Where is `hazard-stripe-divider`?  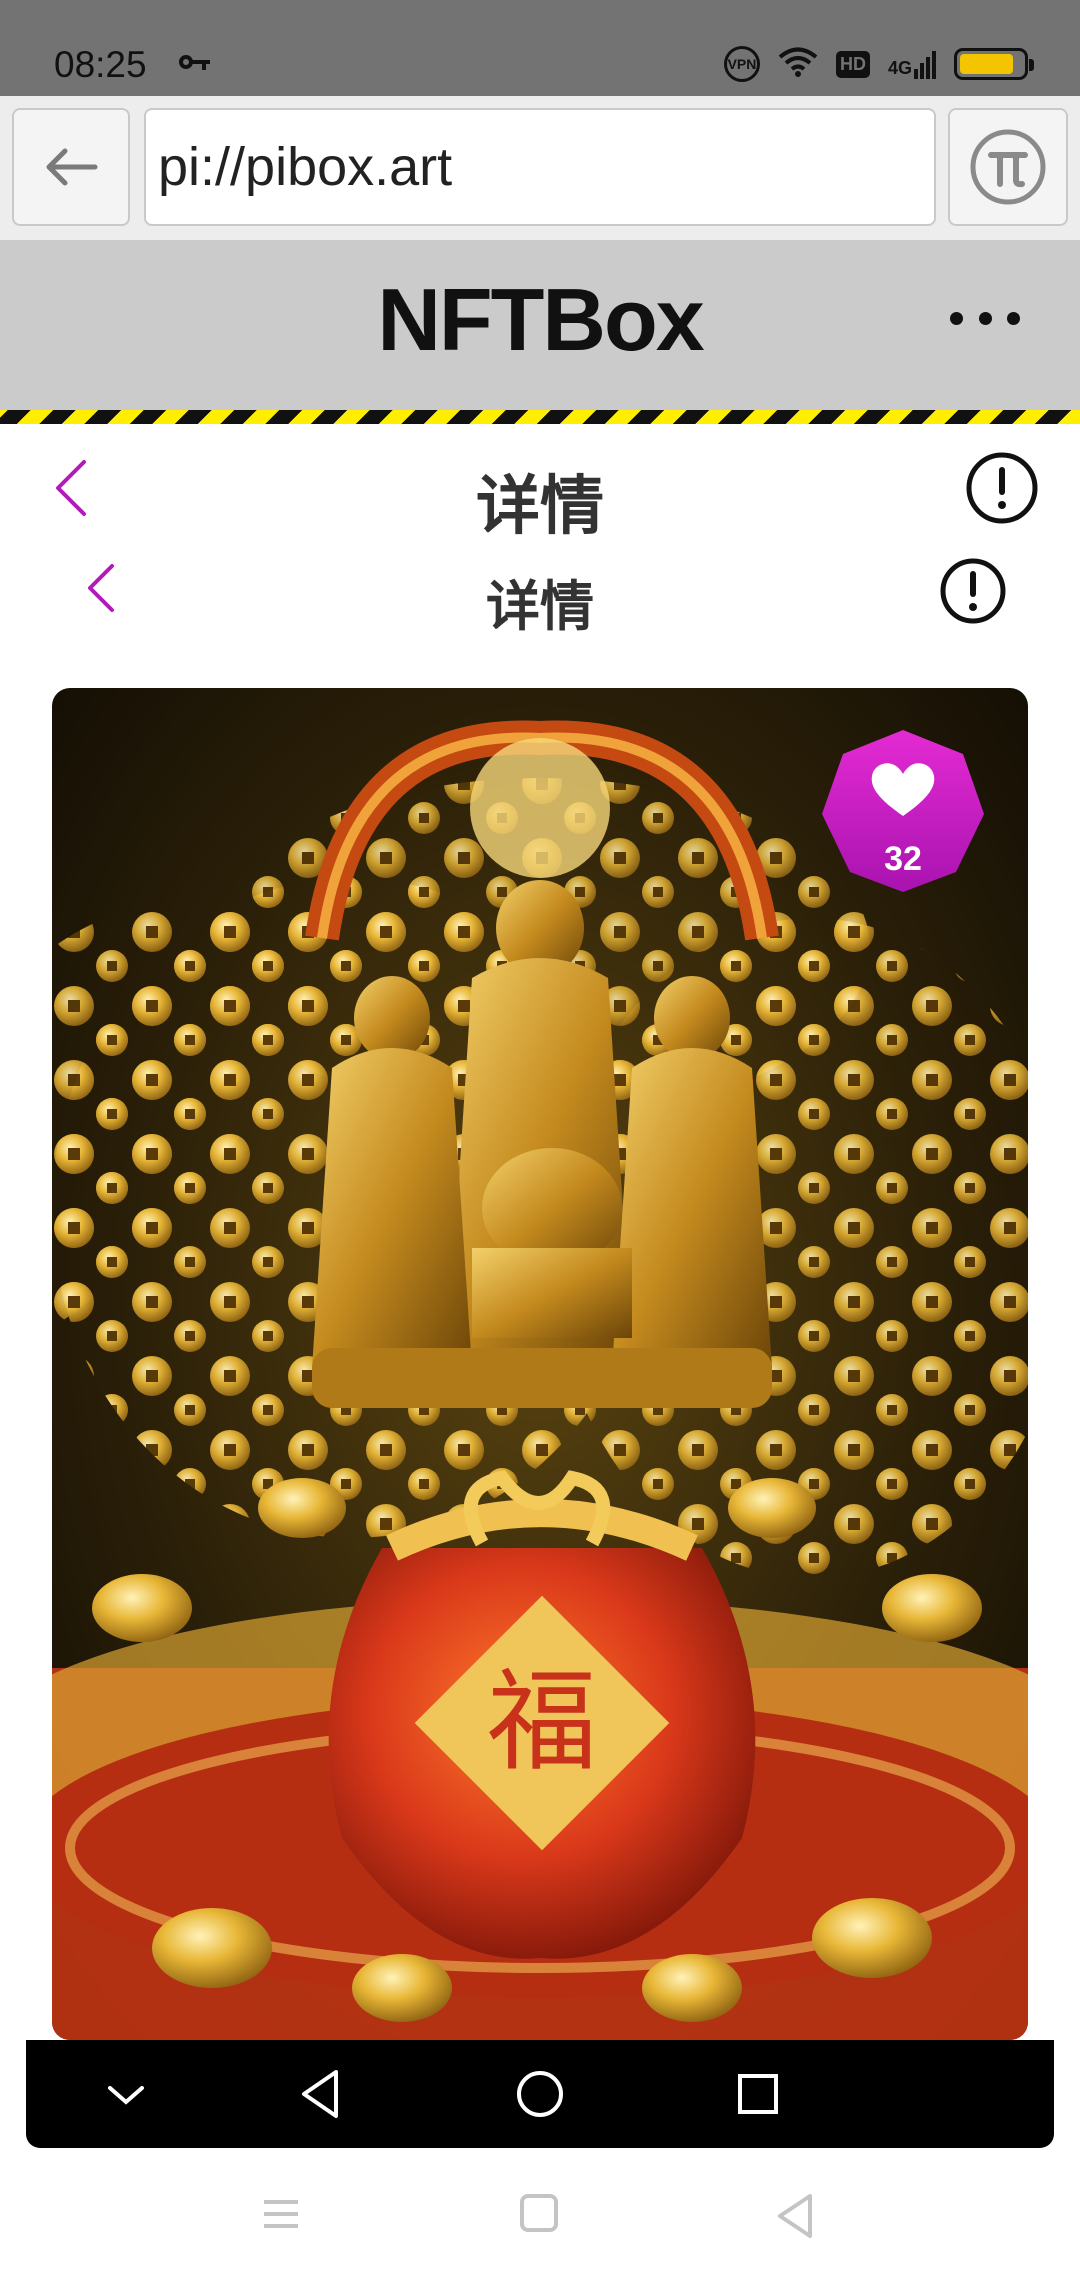 hazard-stripe-divider is located at coordinates (540, 417).